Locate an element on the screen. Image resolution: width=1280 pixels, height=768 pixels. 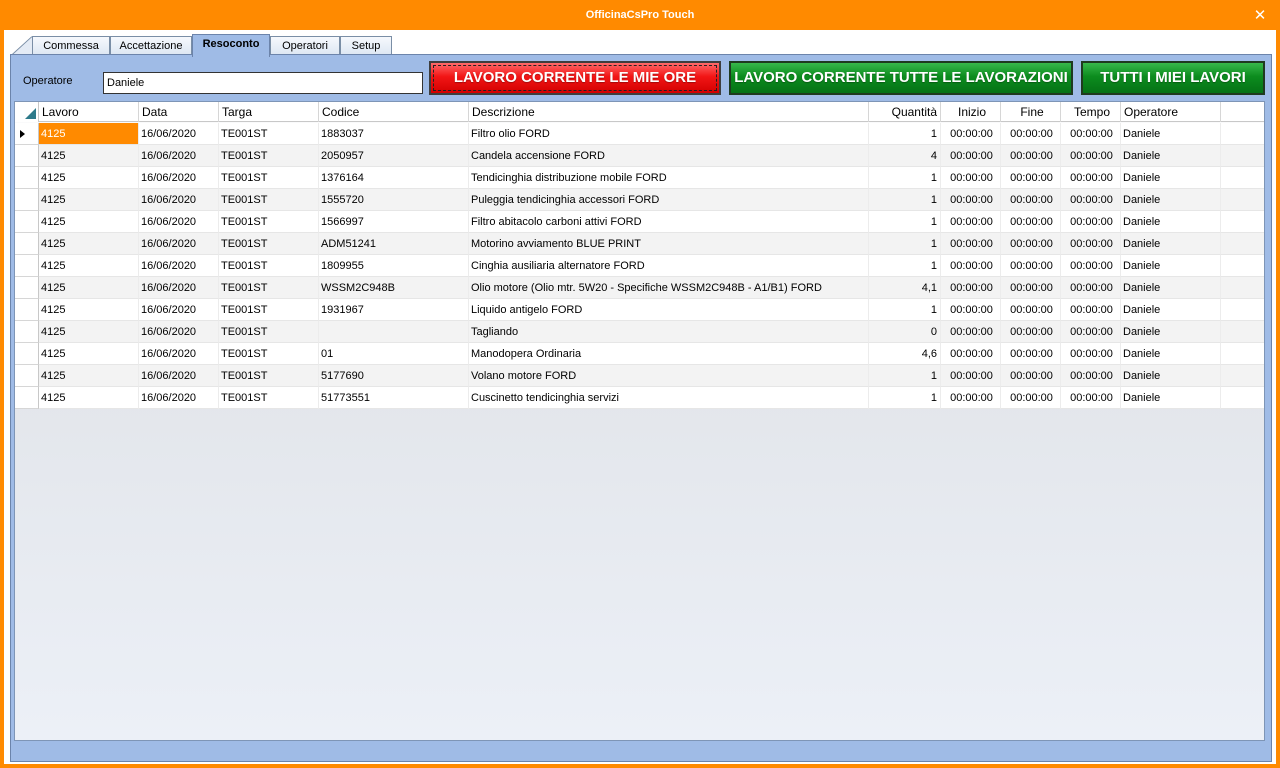
col-header-quantita: Quantità is located at coordinates (905, 112).